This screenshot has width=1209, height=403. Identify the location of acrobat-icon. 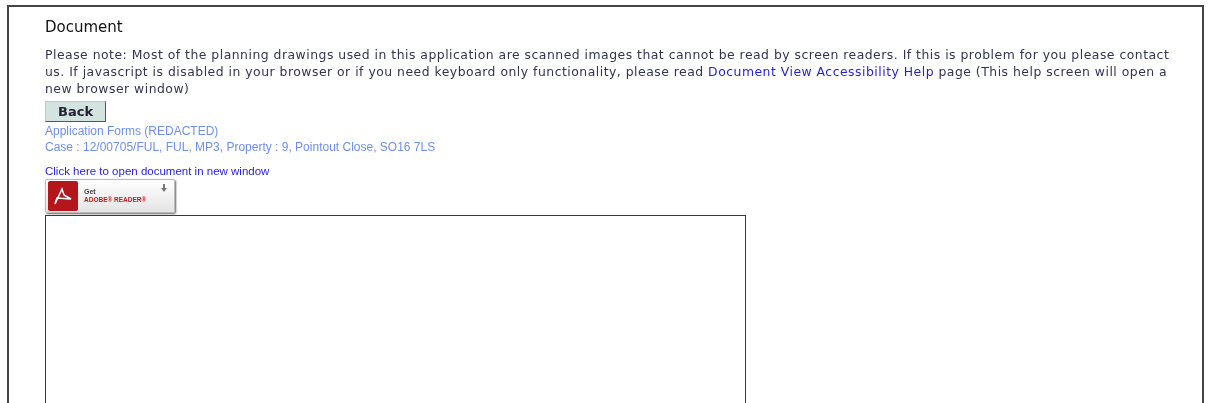
(63, 196).